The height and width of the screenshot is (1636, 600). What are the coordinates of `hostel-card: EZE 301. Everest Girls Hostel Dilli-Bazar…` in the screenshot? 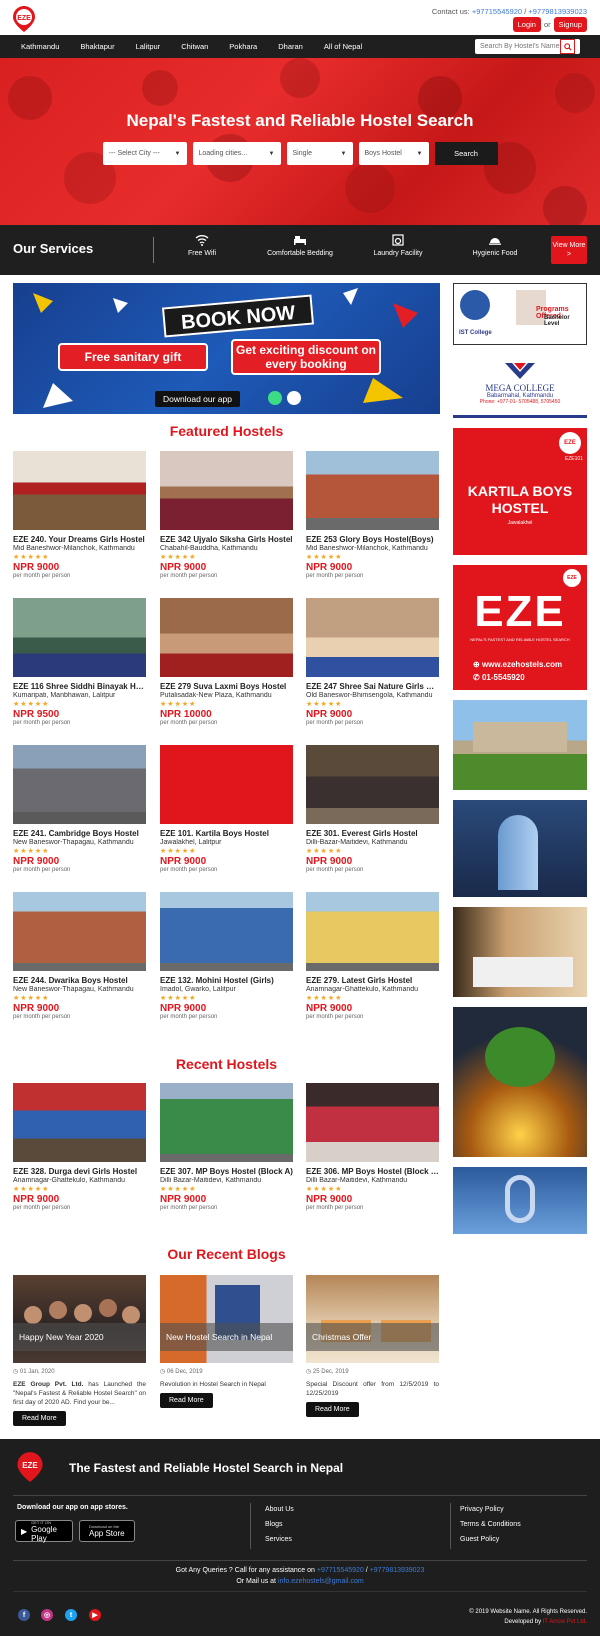 It's located at (372, 809).